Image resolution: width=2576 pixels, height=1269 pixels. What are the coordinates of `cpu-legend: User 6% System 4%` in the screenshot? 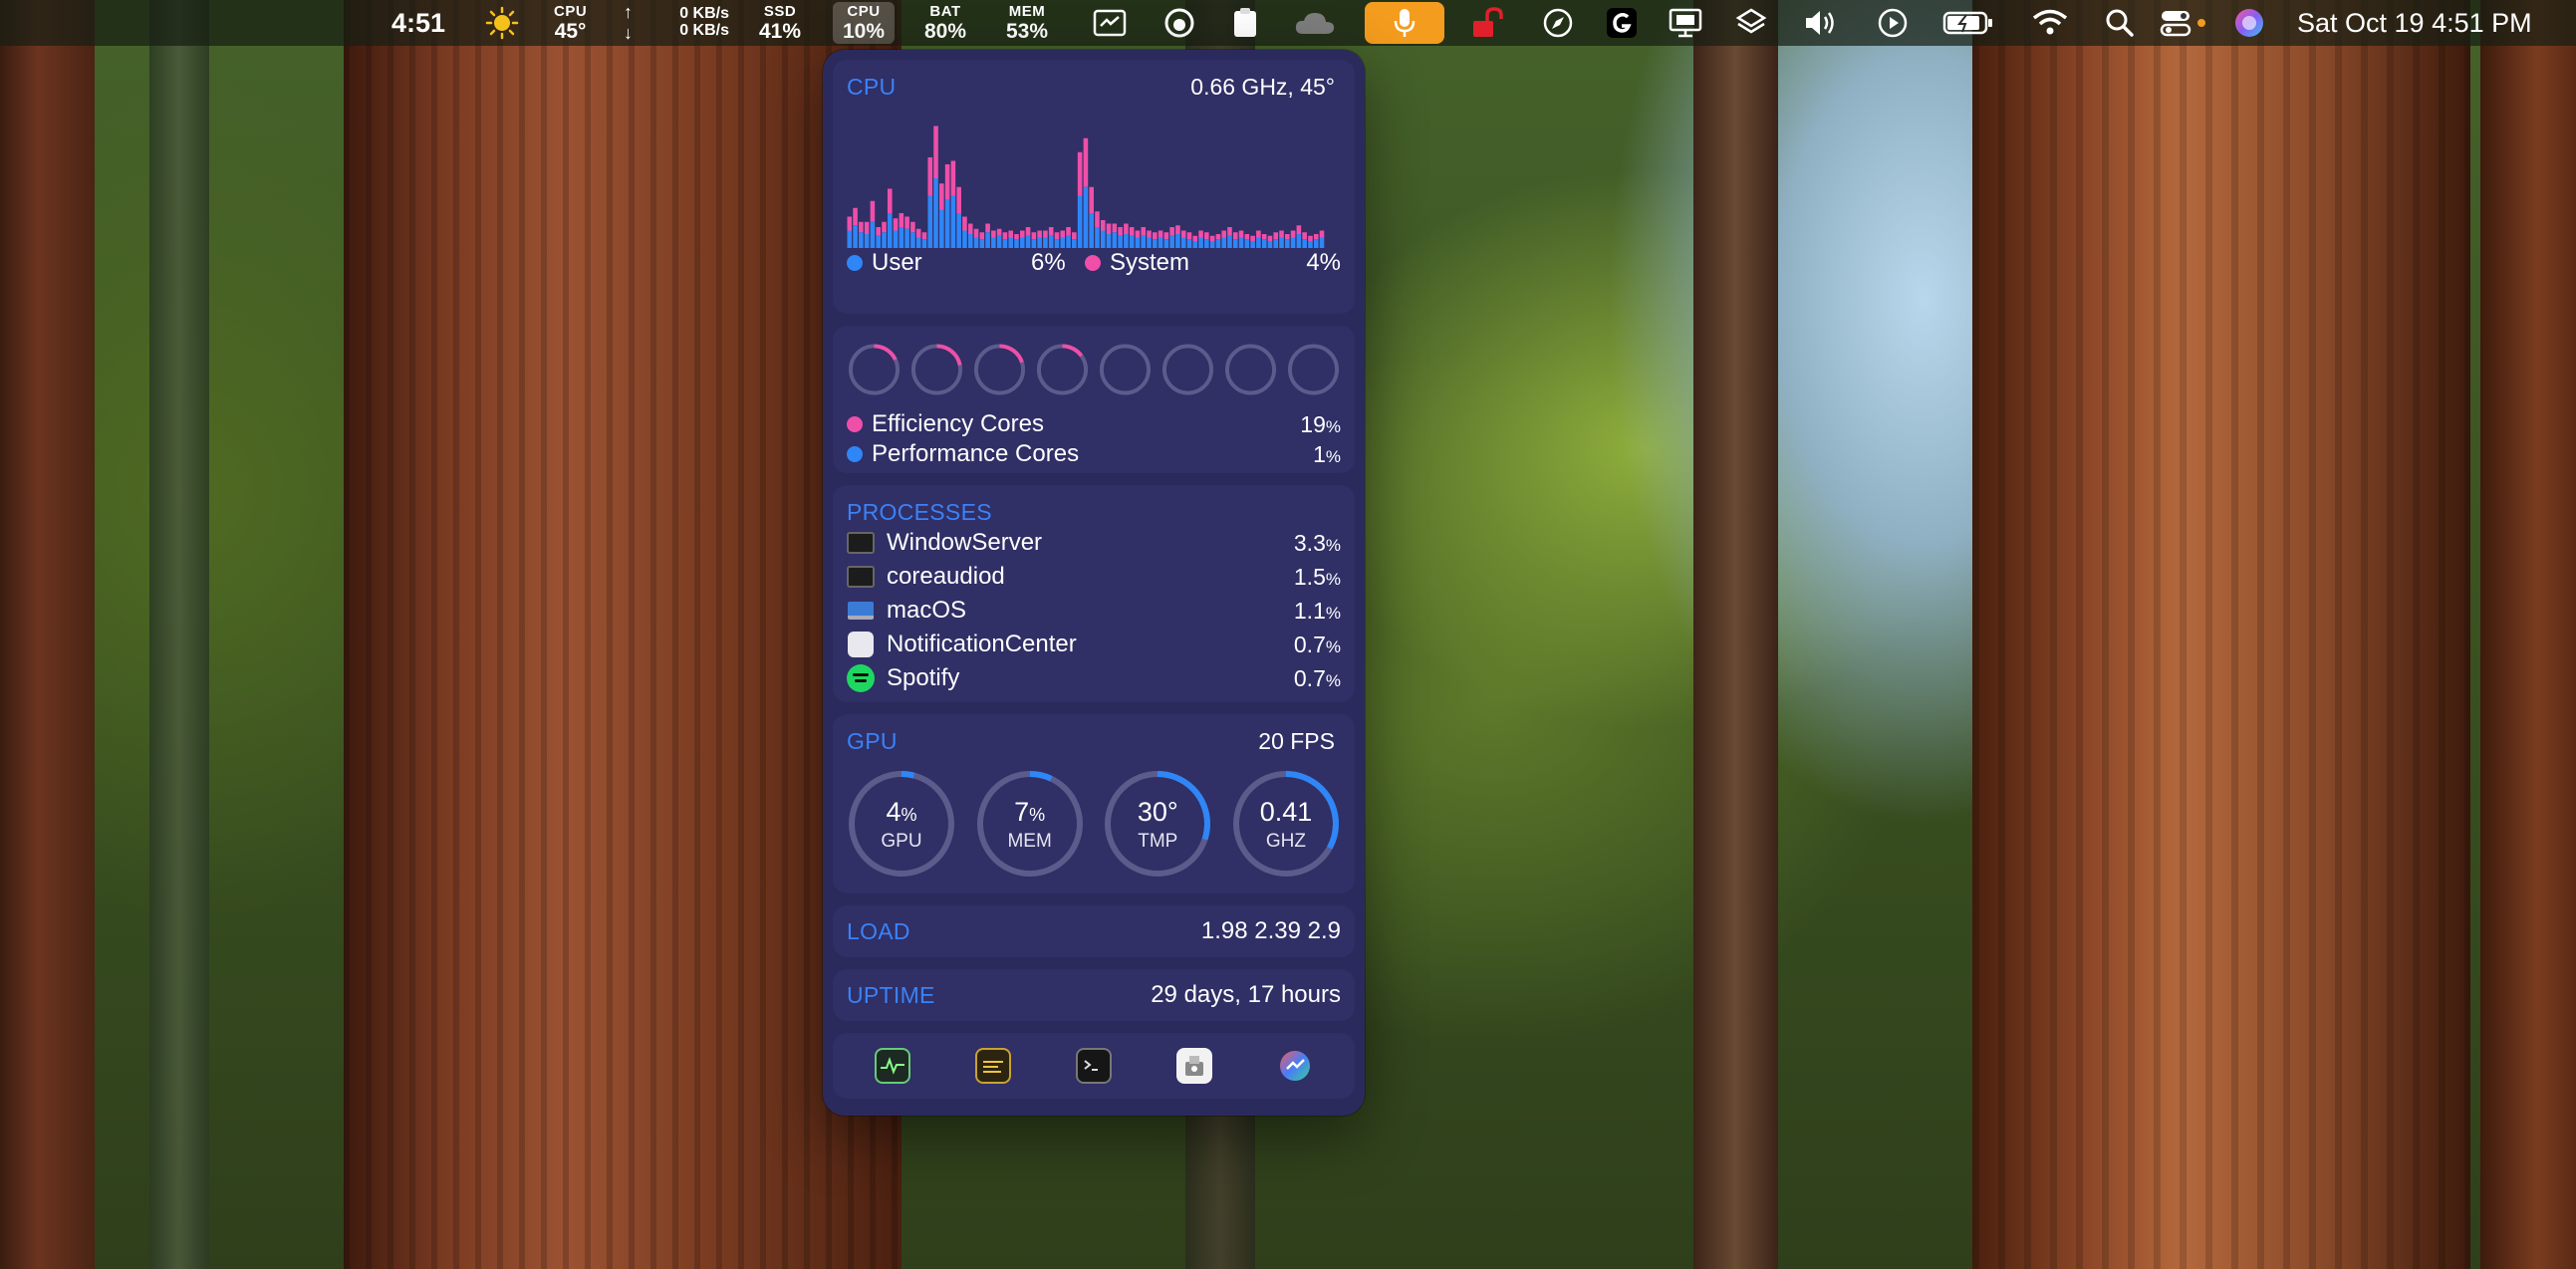 It's located at (1094, 263).